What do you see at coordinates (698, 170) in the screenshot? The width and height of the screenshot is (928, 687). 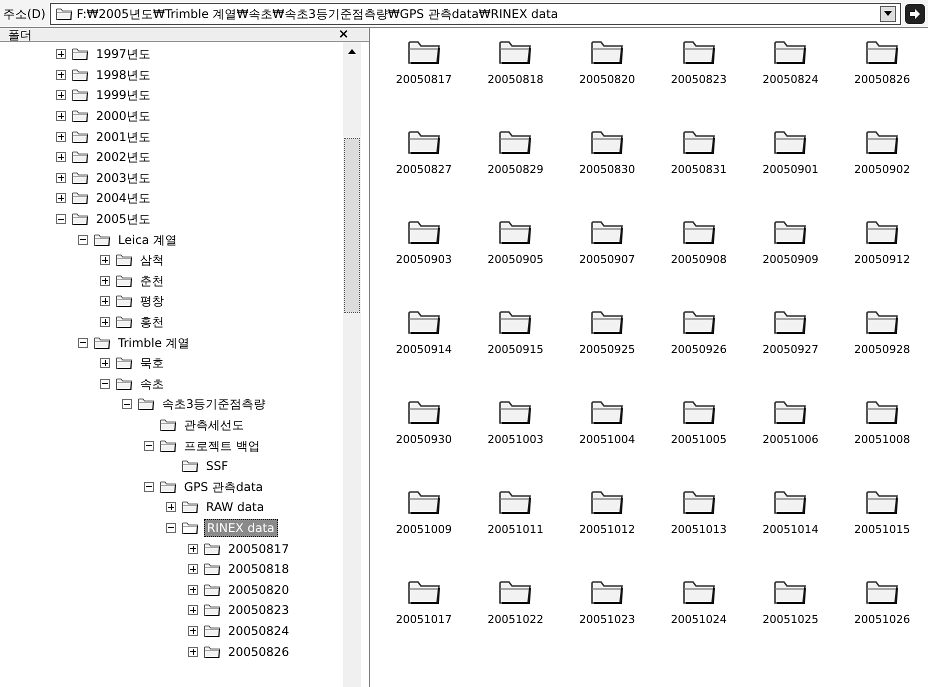 I see `folder-item: 20050831` at bounding box center [698, 170].